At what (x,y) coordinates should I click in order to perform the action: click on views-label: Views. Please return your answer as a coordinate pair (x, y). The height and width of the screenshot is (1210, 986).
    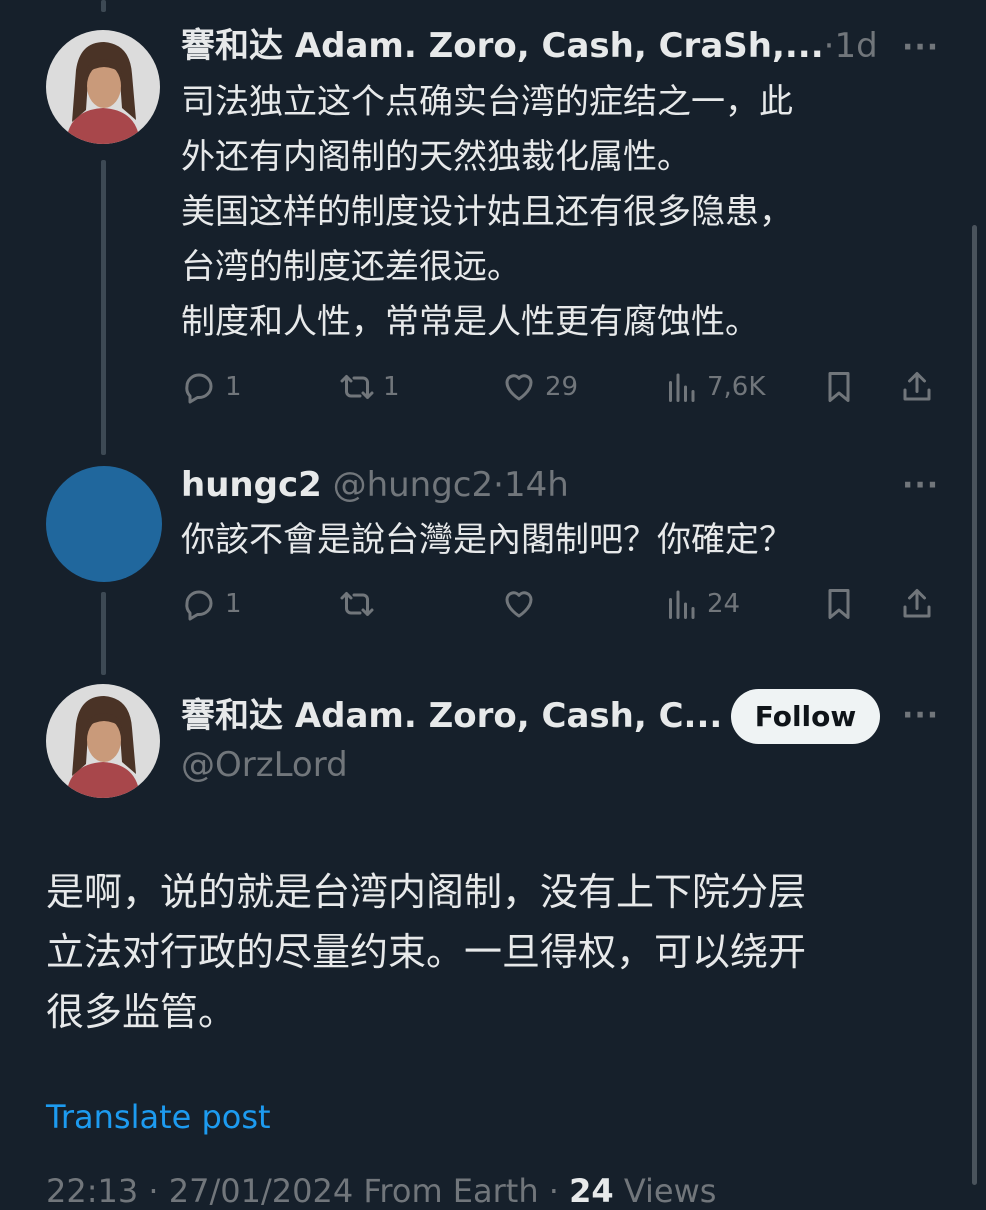
    Looking at the image, I should click on (665, 1191).